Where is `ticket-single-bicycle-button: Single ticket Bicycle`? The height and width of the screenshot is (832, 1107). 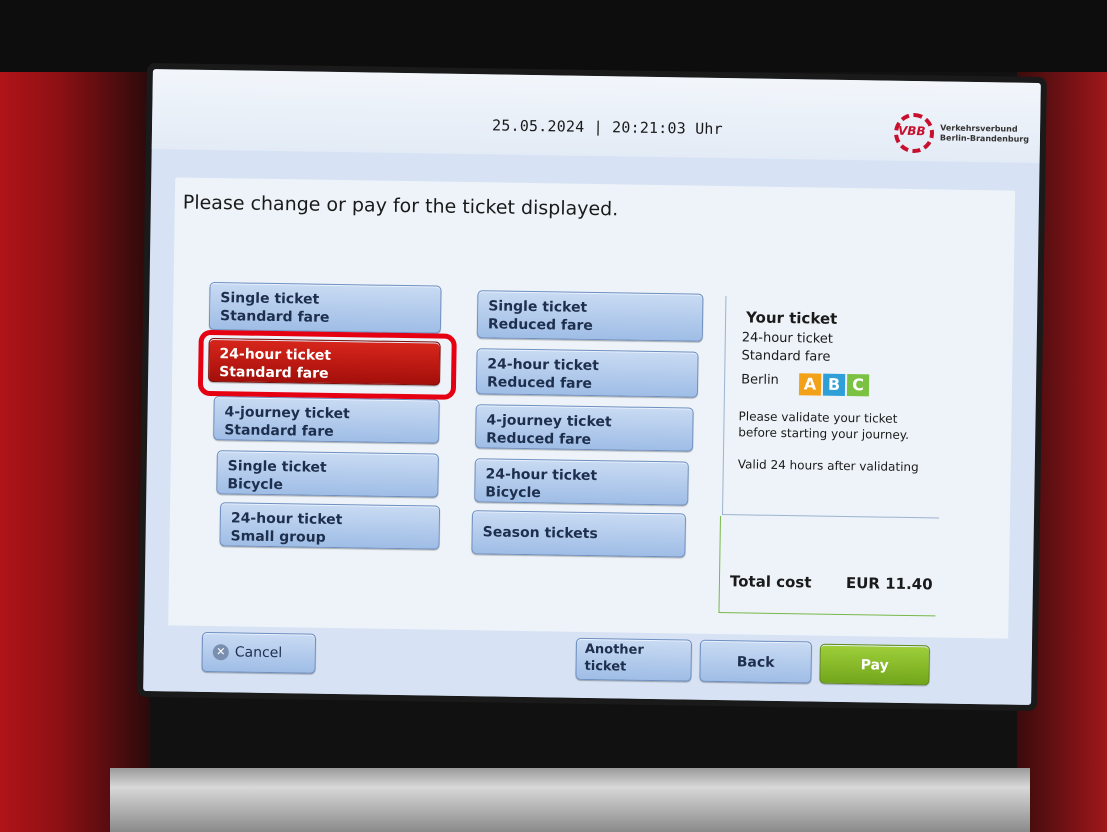
ticket-single-bicycle-button: Single ticket Bicycle is located at coordinates (327, 474).